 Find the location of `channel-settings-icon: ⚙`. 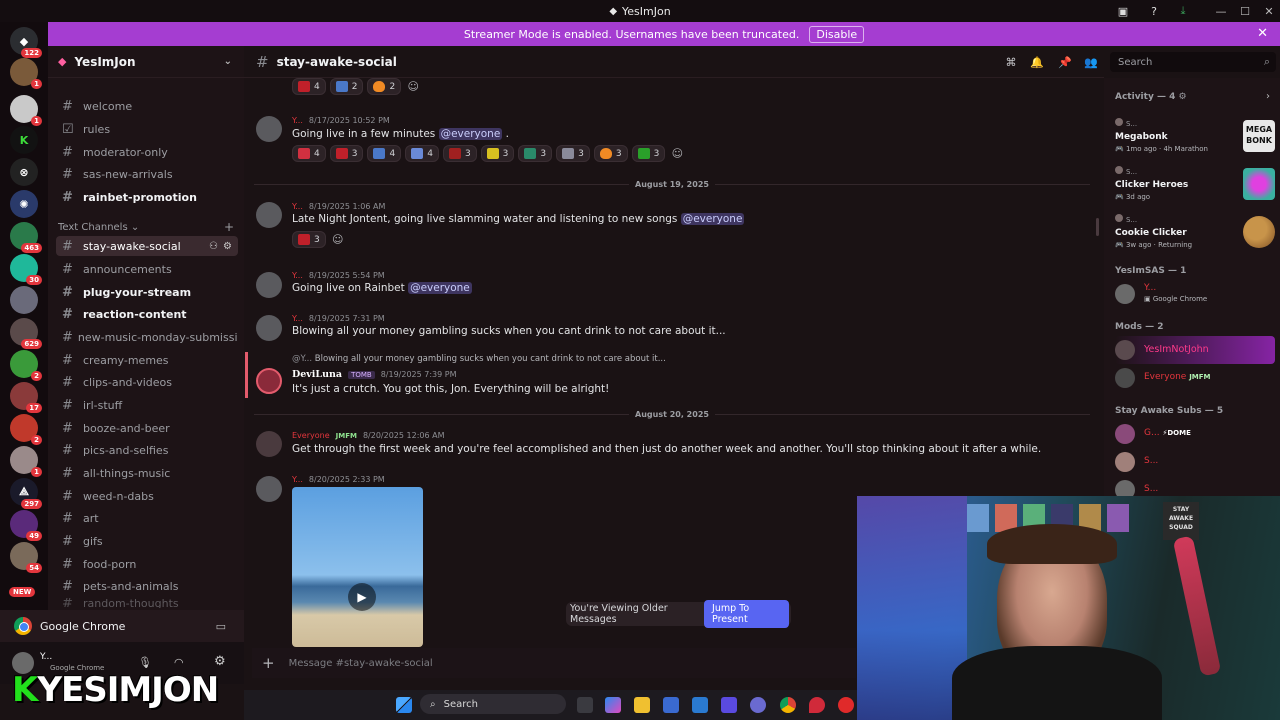

channel-settings-icon: ⚙ is located at coordinates (227, 246).